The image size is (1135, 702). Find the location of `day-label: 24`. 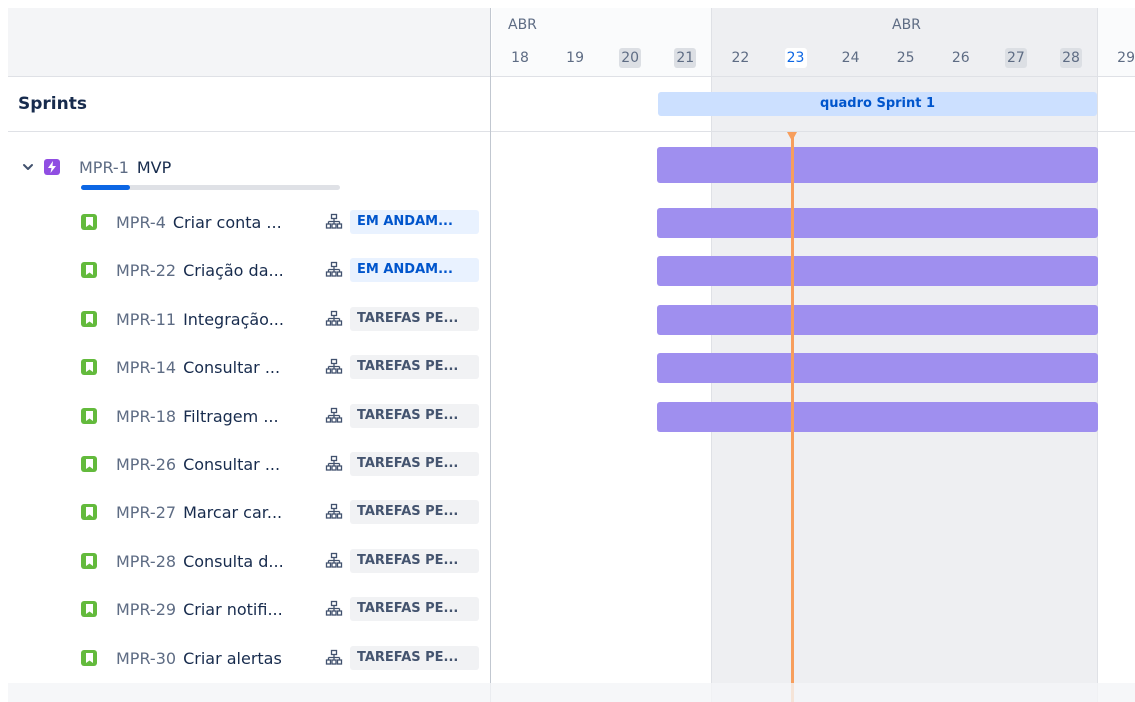

day-label: 24 is located at coordinates (850, 58).